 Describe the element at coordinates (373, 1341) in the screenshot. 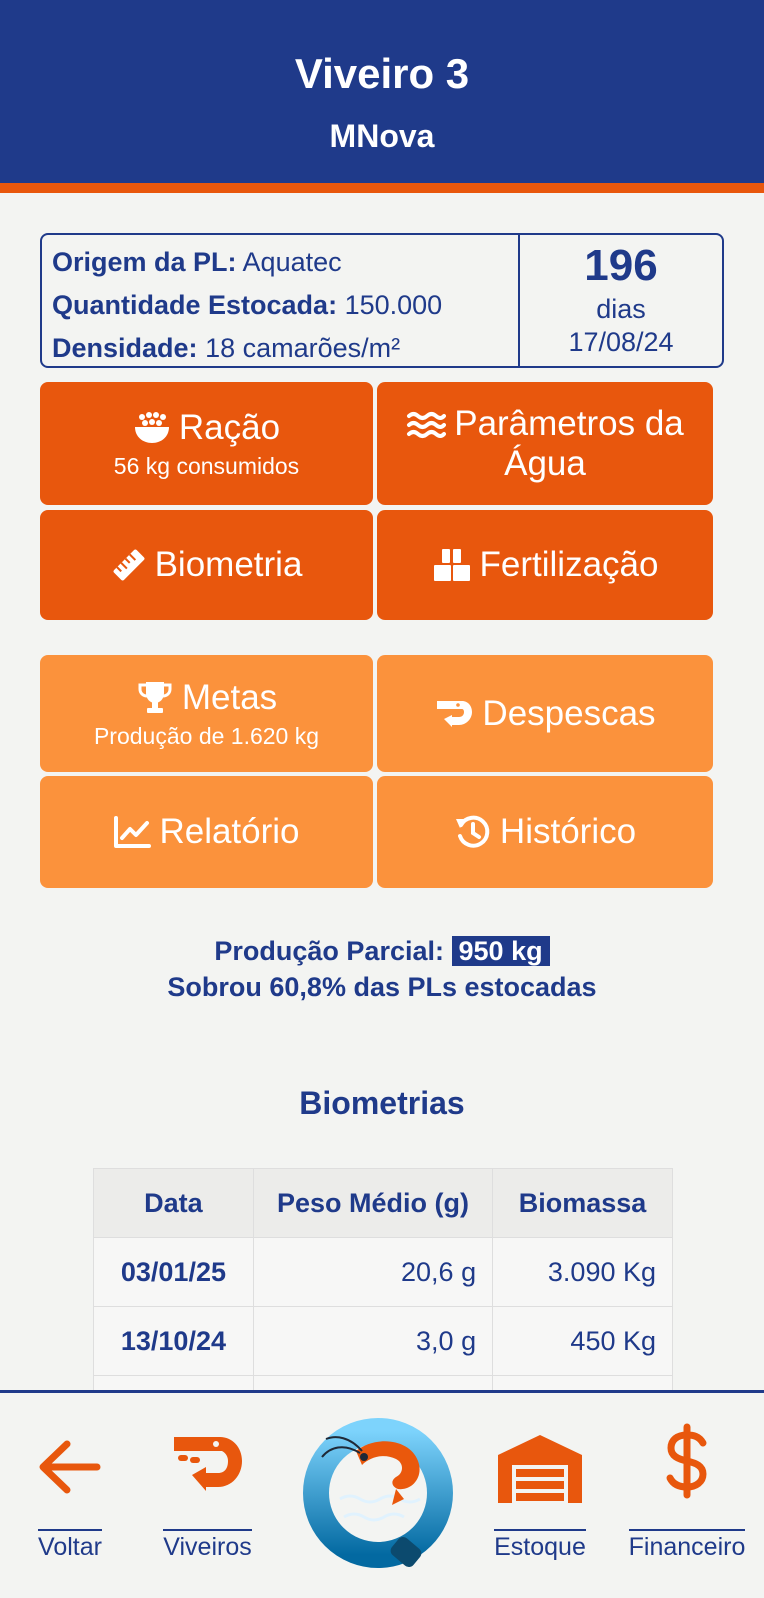

I see `cell-weight: 3,0 g` at that location.